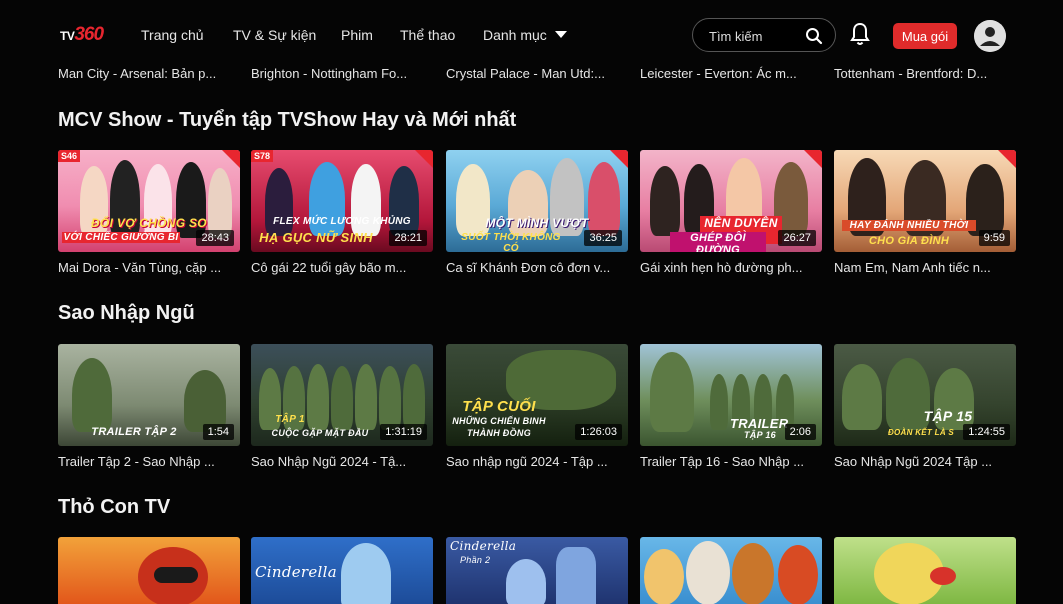  What do you see at coordinates (603, 238) in the screenshot?
I see `duration-label: 36:25` at bounding box center [603, 238].